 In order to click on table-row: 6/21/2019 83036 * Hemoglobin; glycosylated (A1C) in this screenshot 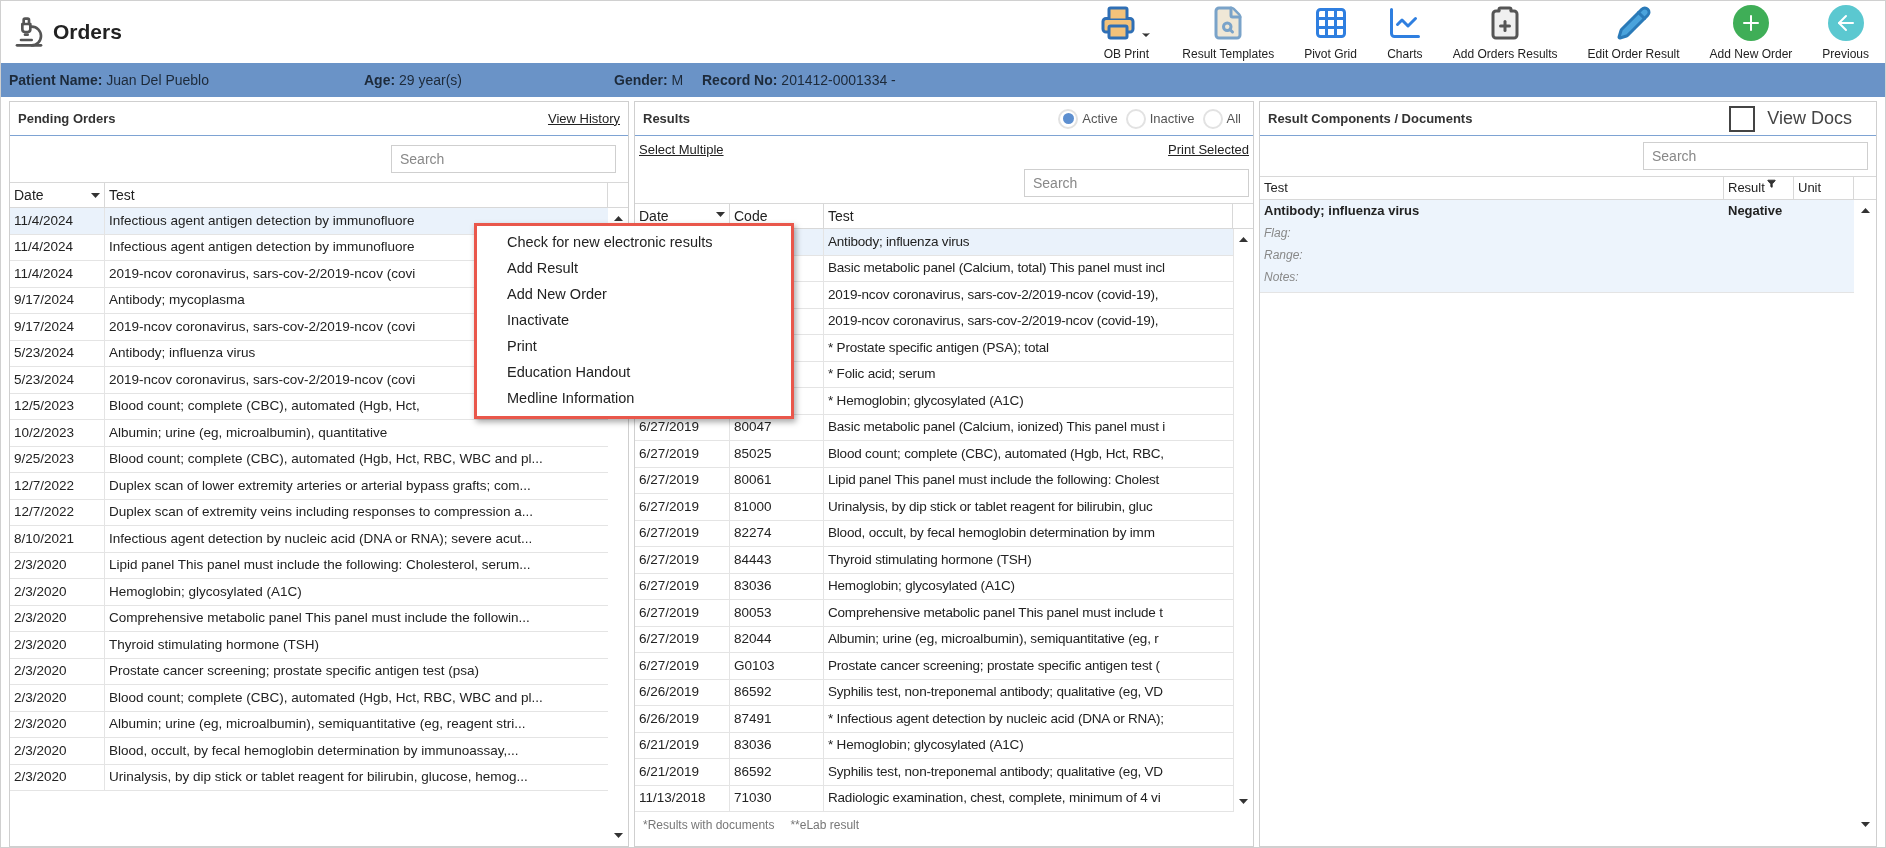, I will do `click(934, 745)`.